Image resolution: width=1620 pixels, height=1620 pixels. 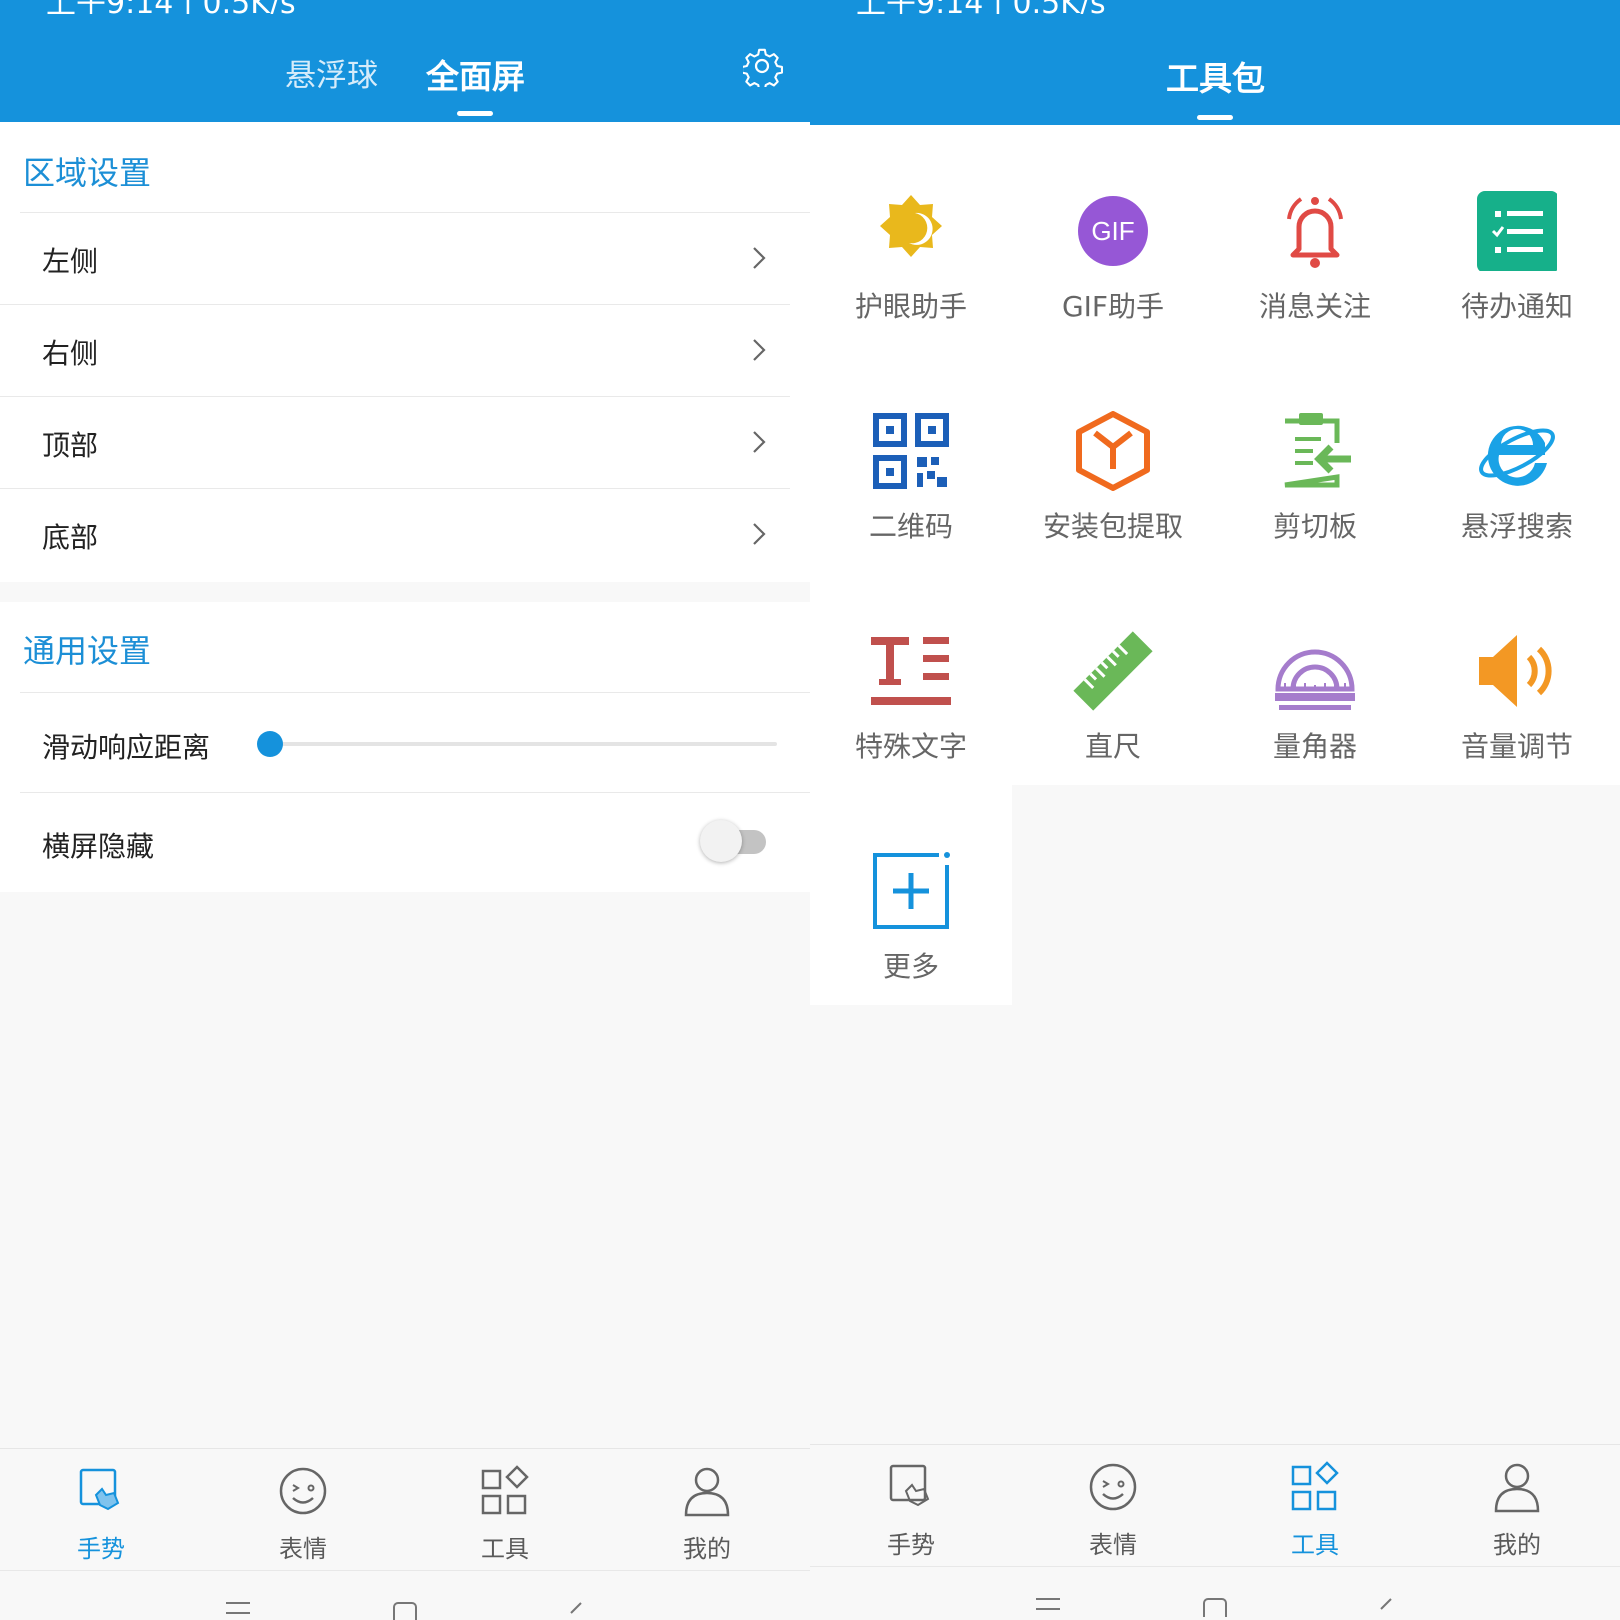 I want to click on ruler-icon, so click(x=1113, y=671).